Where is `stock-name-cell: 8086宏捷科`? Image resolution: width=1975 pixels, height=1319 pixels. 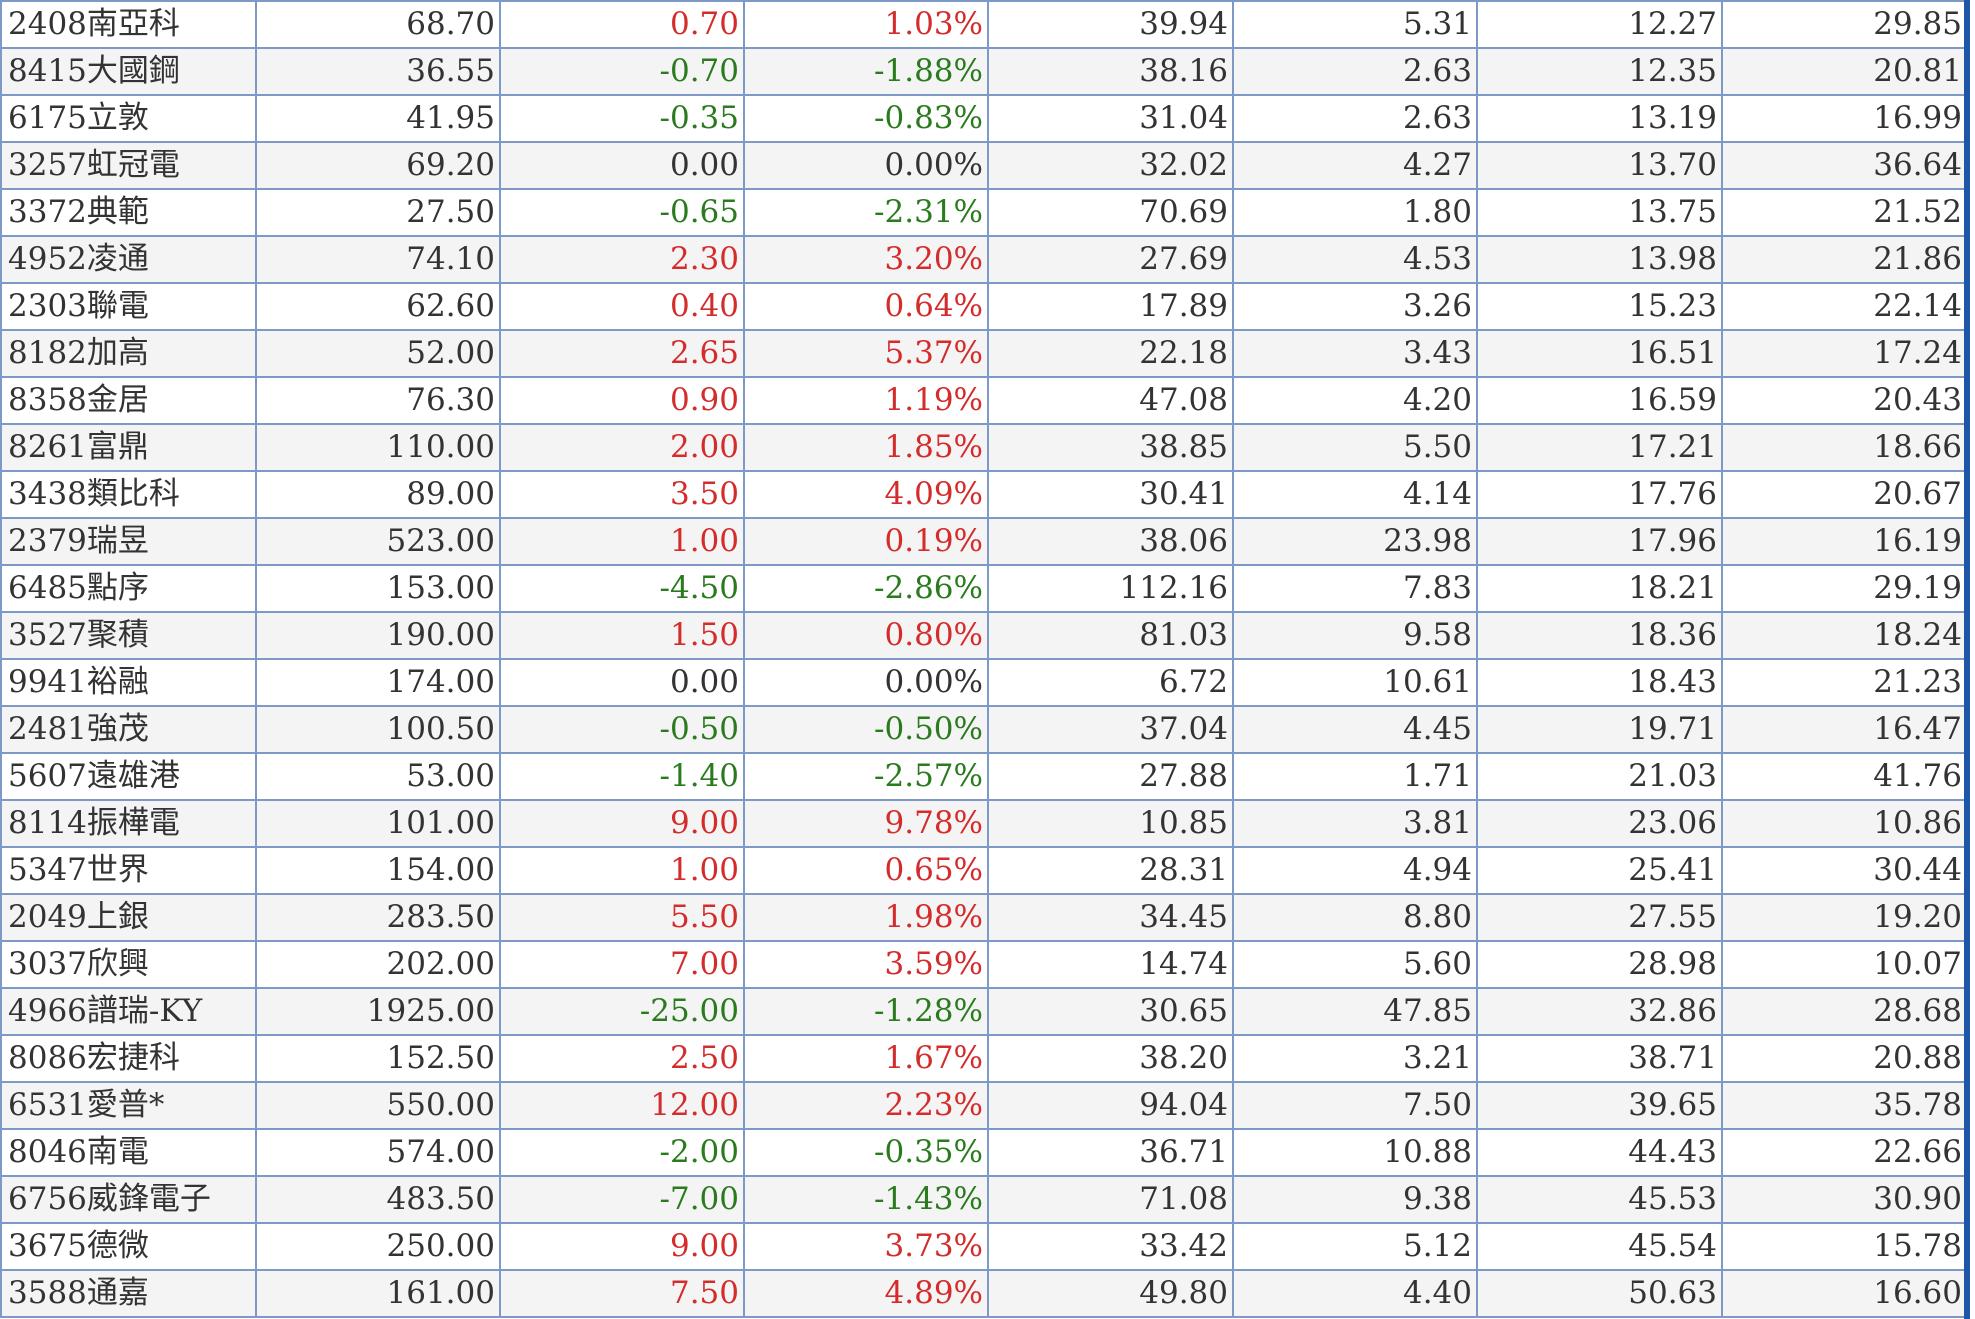 stock-name-cell: 8086宏捷科 is located at coordinates (128, 1058).